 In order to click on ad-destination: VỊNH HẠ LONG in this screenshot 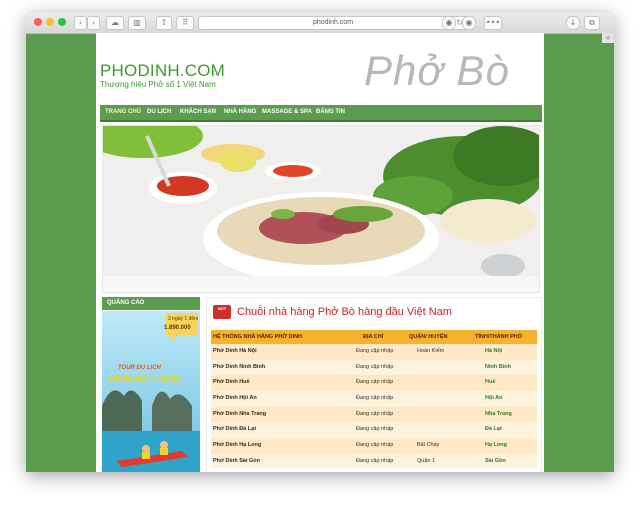, I will do `click(144, 379)`.